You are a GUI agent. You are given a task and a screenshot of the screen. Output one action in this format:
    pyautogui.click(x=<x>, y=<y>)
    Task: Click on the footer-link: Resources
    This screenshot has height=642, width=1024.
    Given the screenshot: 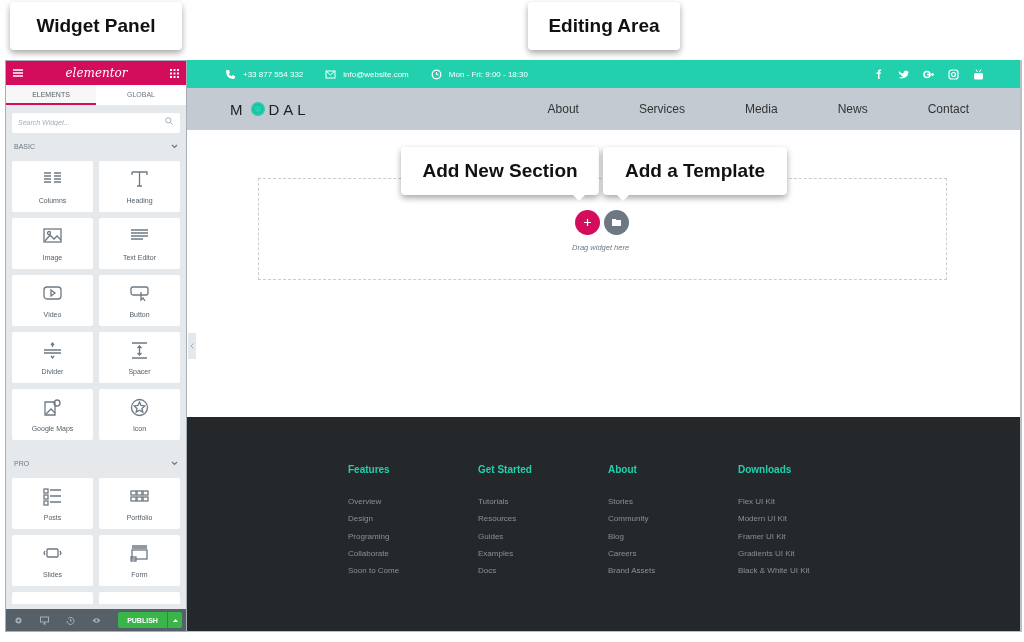 What is the action you would take?
    pyautogui.click(x=543, y=523)
    